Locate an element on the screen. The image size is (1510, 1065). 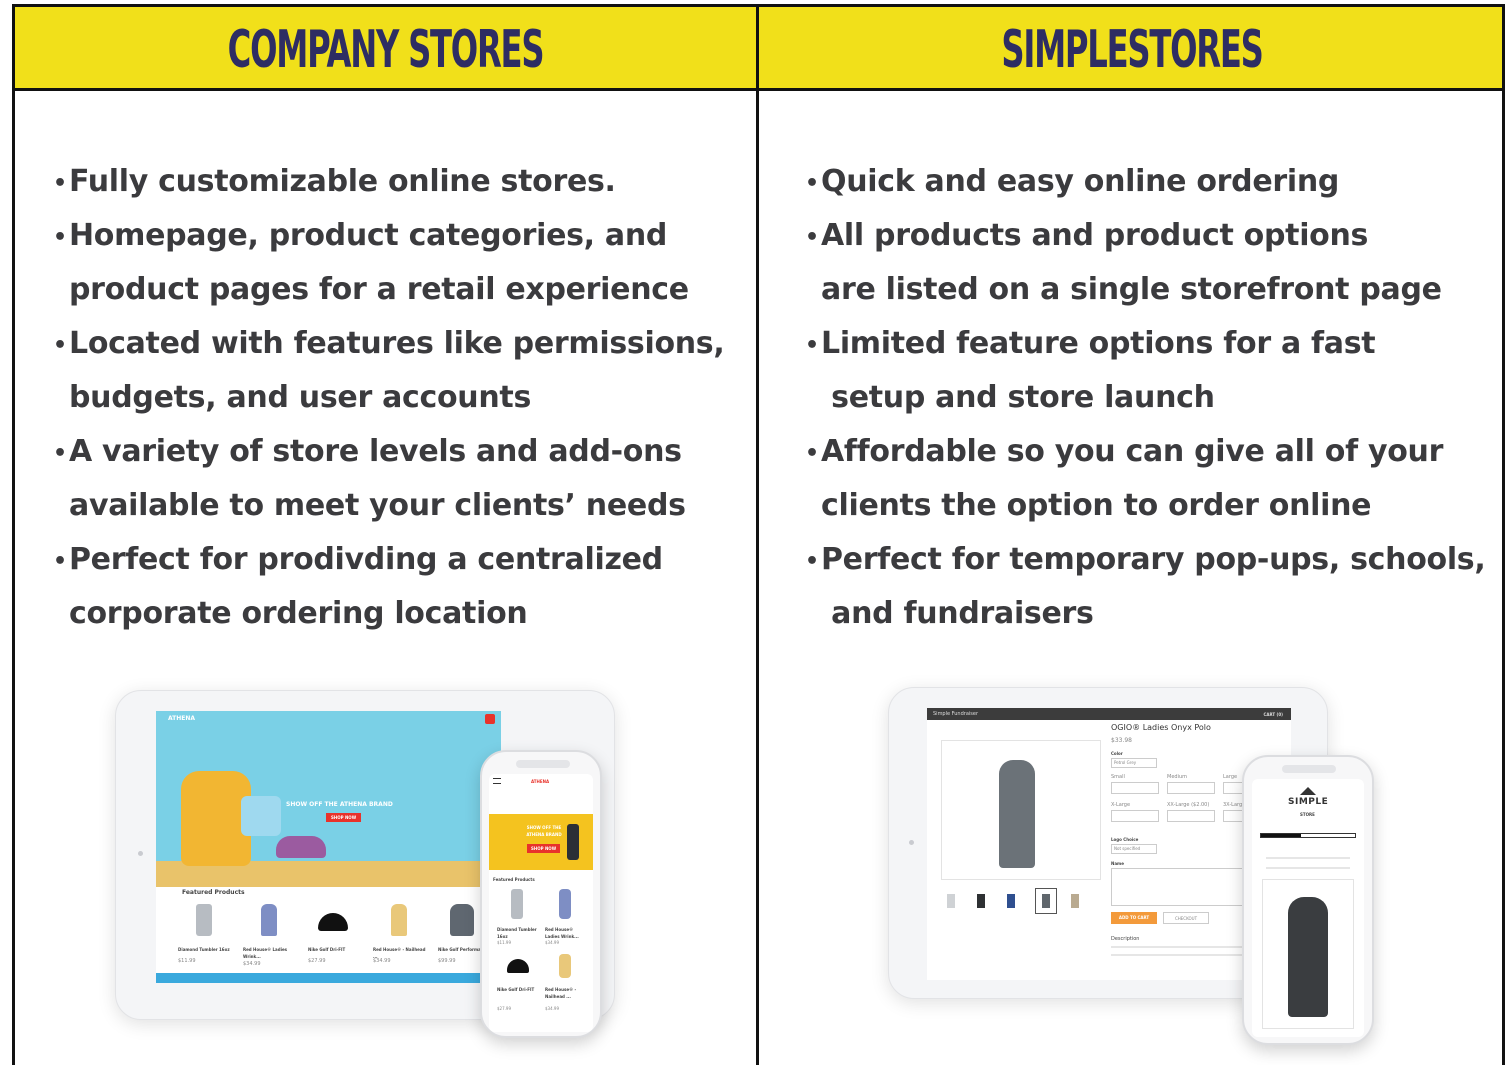
model-image is located at coordinates (1017, 814).